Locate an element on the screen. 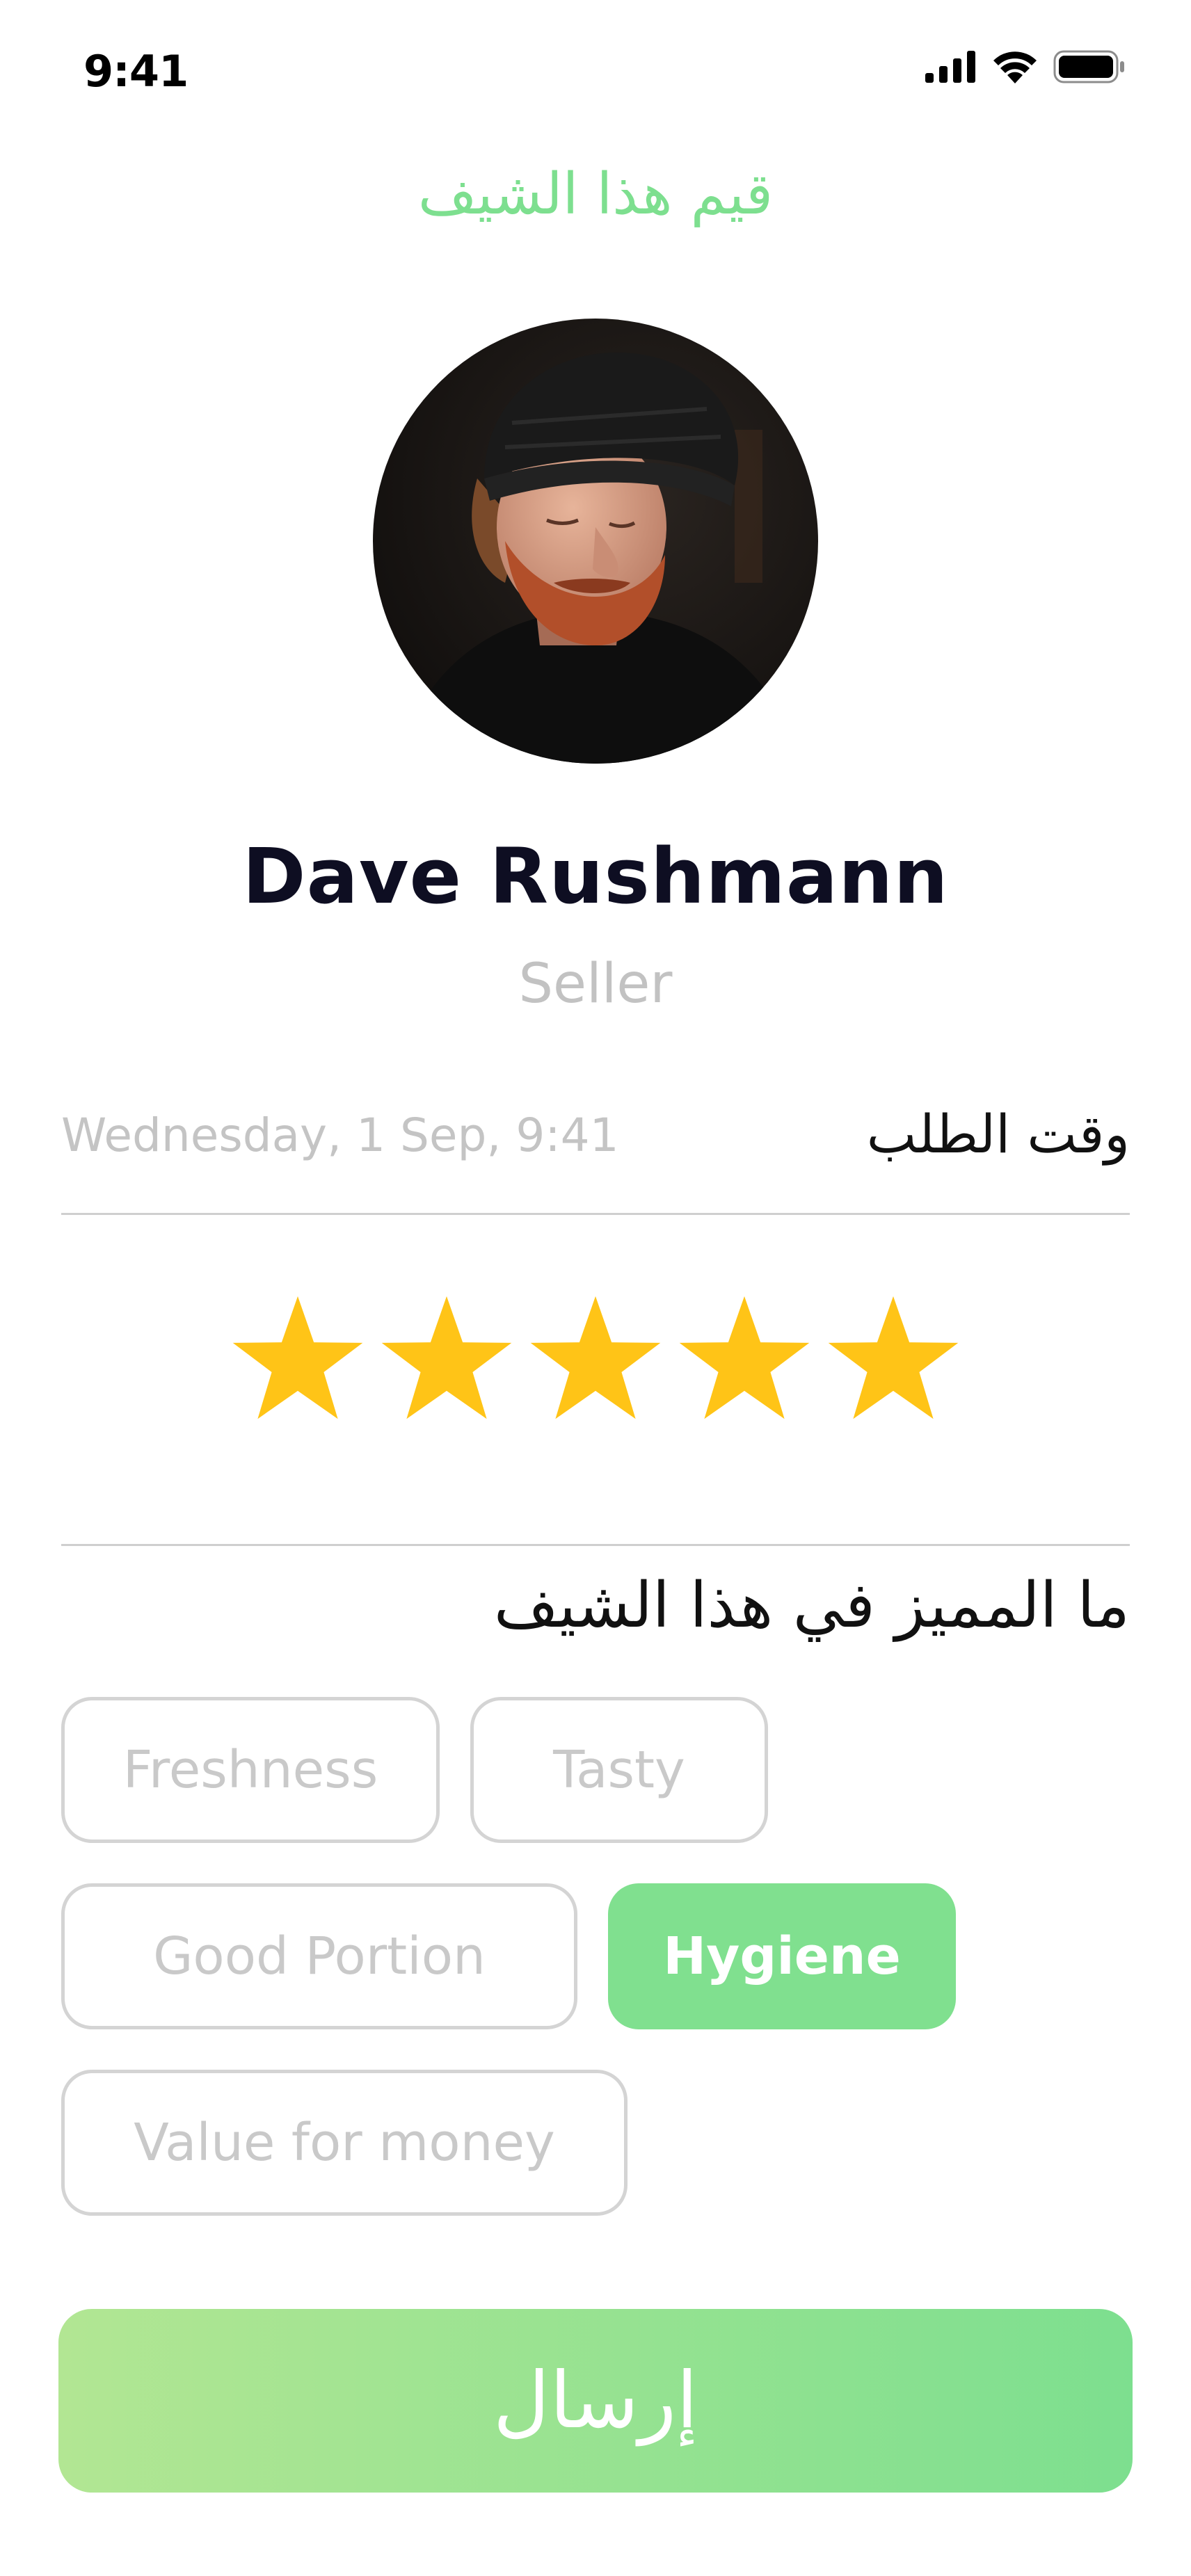  chef-avatar is located at coordinates (595, 541).